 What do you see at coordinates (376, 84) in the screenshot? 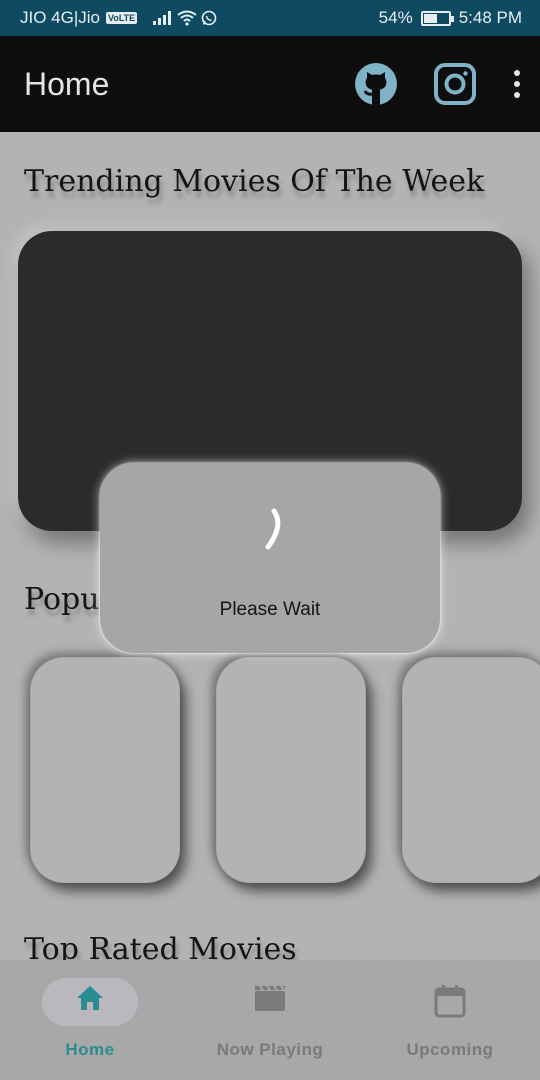
I see `github-icon` at bounding box center [376, 84].